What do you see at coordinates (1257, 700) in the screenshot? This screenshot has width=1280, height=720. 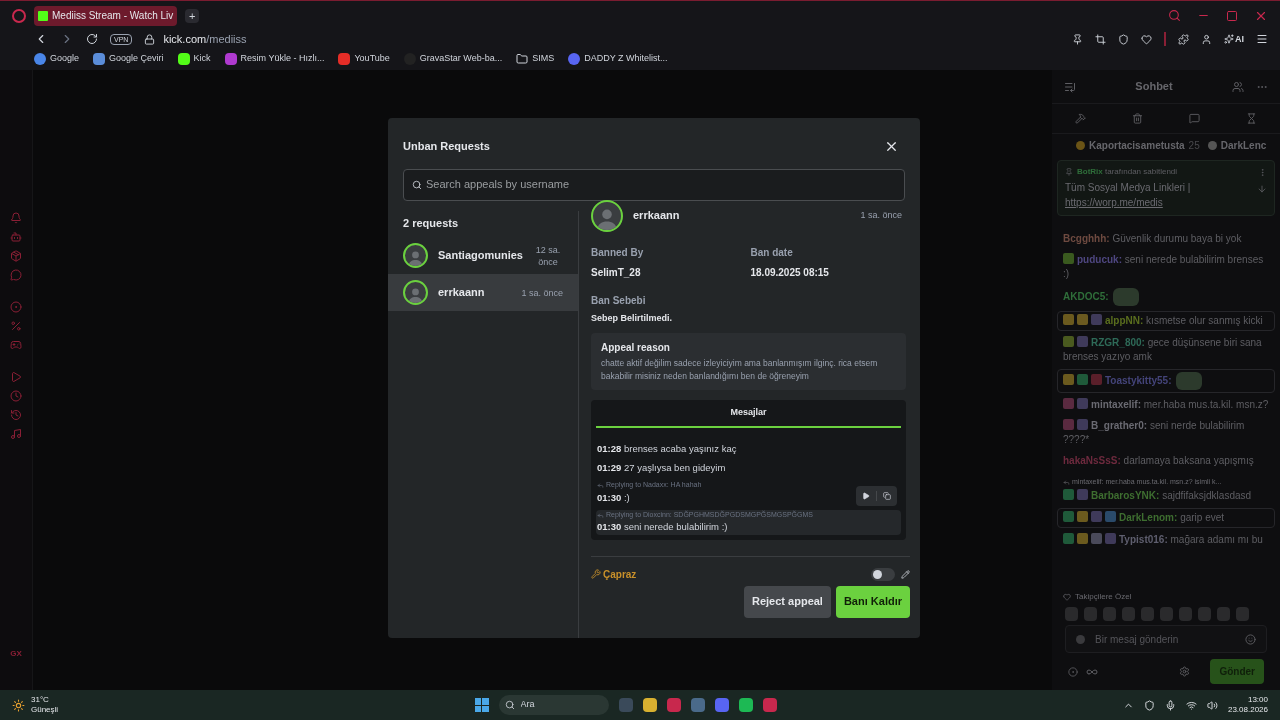 I see `clock-time: 13:00` at bounding box center [1257, 700].